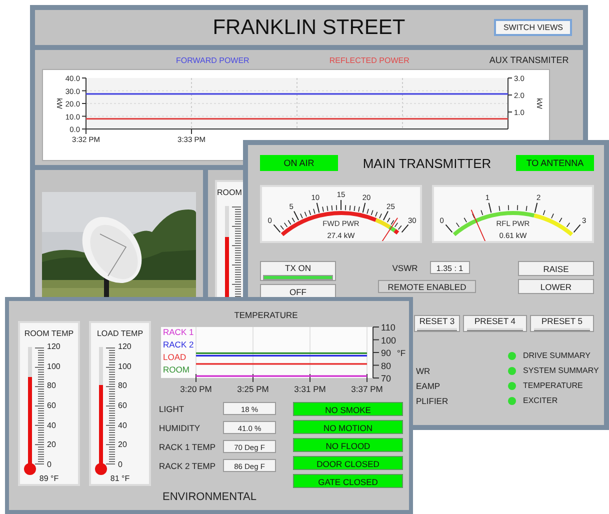 This screenshot has width=609, height=514. What do you see at coordinates (348, 445) in the screenshot?
I see `alarm-indicator: NO FLOOD` at bounding box center [348, 445].